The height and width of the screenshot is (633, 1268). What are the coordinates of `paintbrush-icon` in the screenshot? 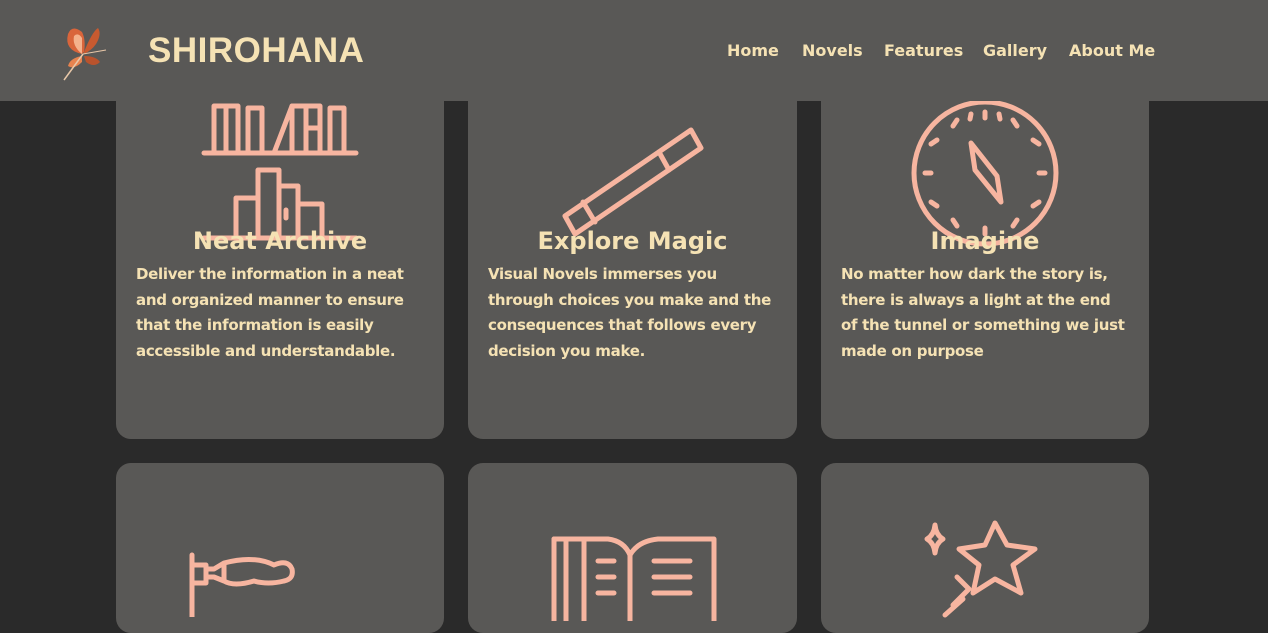 It's located at (242, 584).